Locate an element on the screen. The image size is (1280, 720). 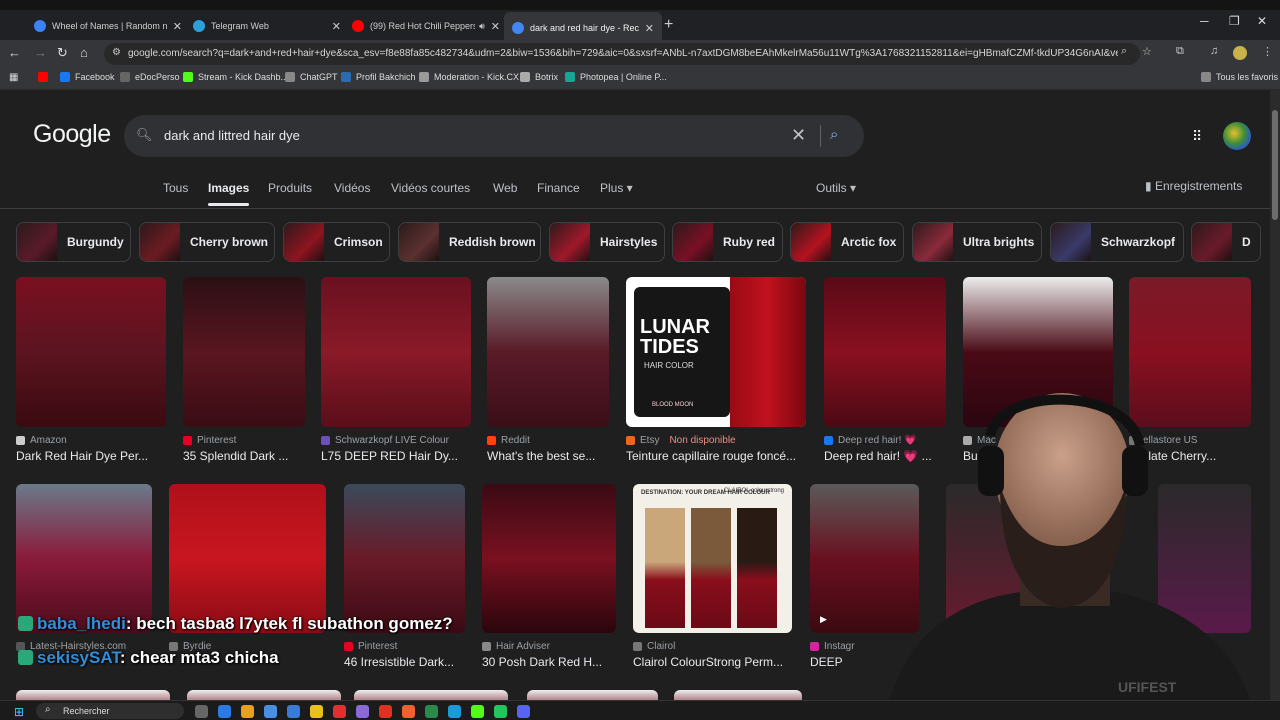
tab-web: Web is located at coordinates (505, 188).